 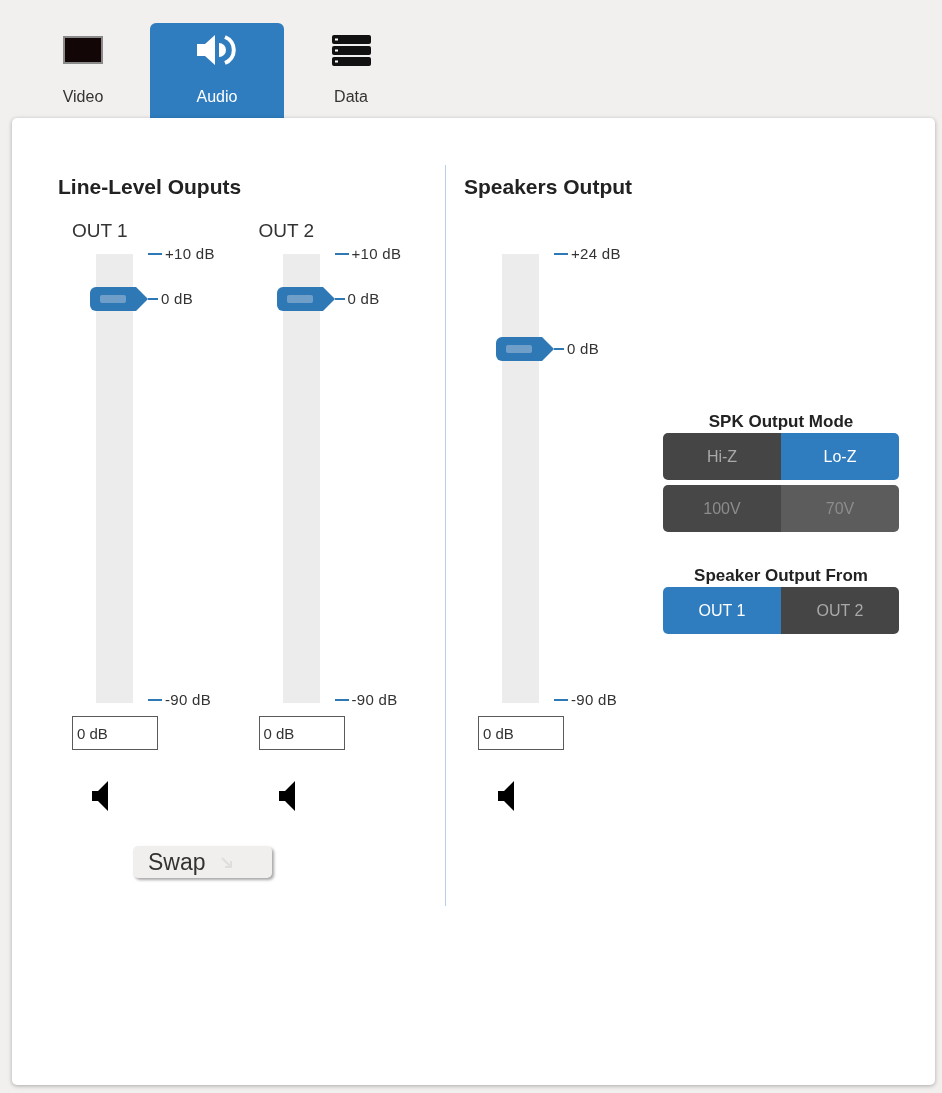 I want to click on toggle-option: Lo-Z, so click(x=840, y=456).